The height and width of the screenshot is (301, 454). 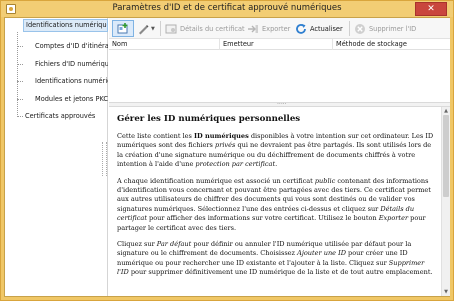 What do you see at coordinates (326, 28) in the screenshot?
I see `refresh-label: Actualiser` at bounding box center [326, 28].